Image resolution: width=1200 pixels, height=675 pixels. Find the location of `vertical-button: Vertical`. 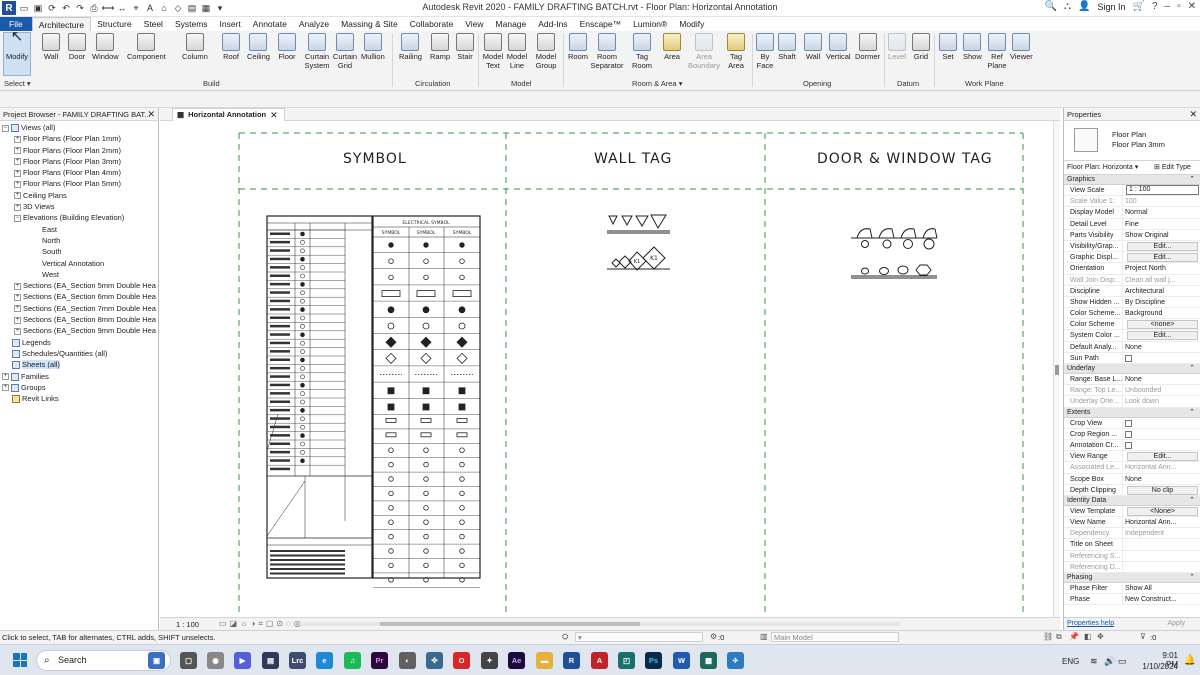

vertical-button: Vertical is located at coordinates (838, 47).